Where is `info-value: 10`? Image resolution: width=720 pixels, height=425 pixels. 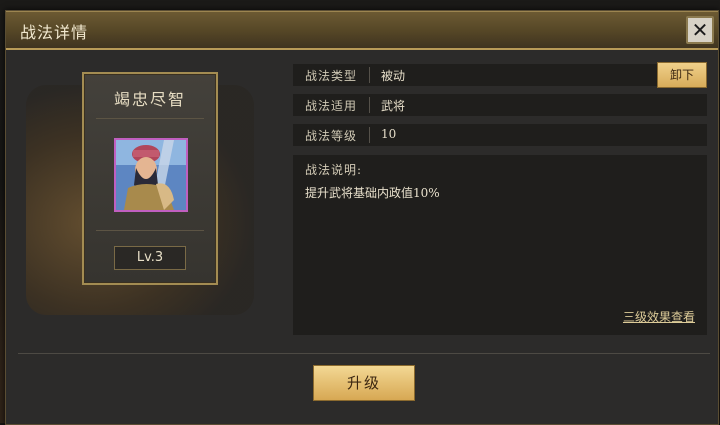
info-value: 10 is located at coordinates (389, 134).